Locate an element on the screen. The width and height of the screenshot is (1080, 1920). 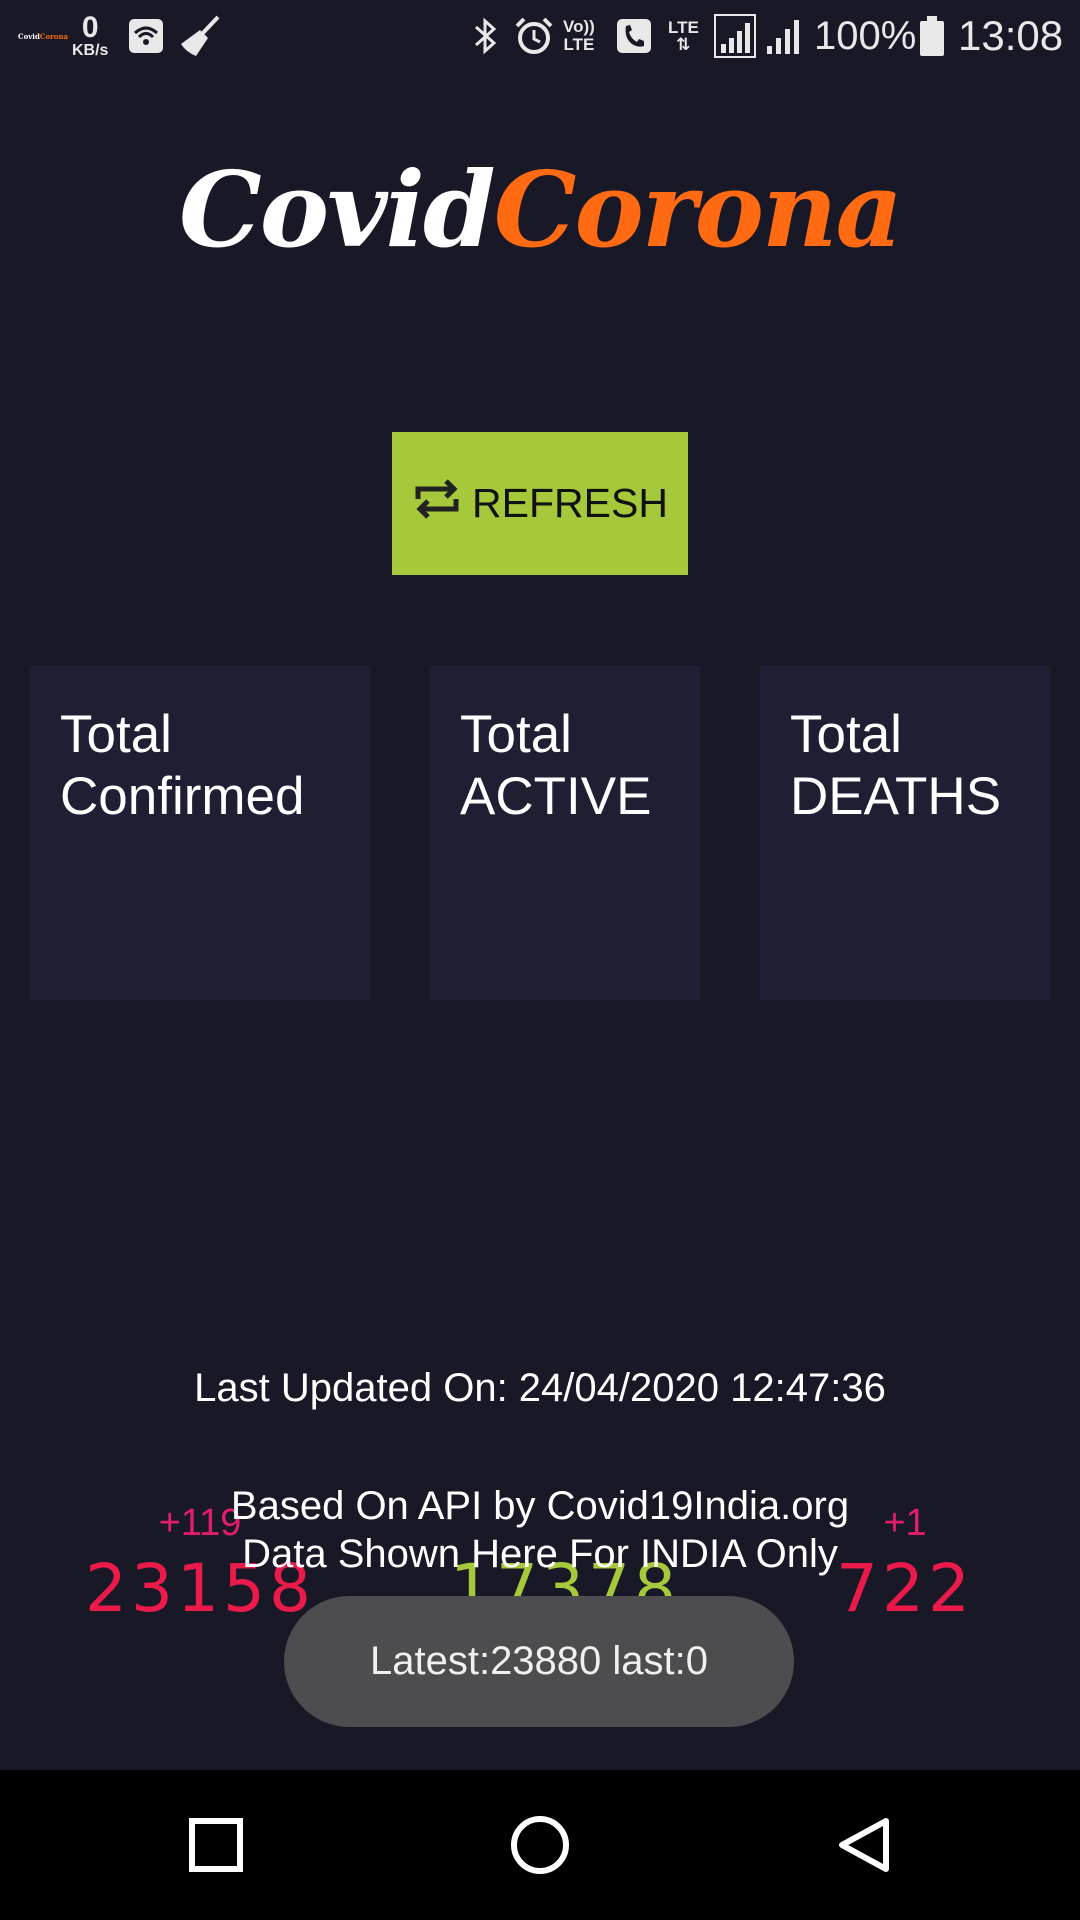
app-notification-icon: Covid Corona is located at coordinates (43, 36).